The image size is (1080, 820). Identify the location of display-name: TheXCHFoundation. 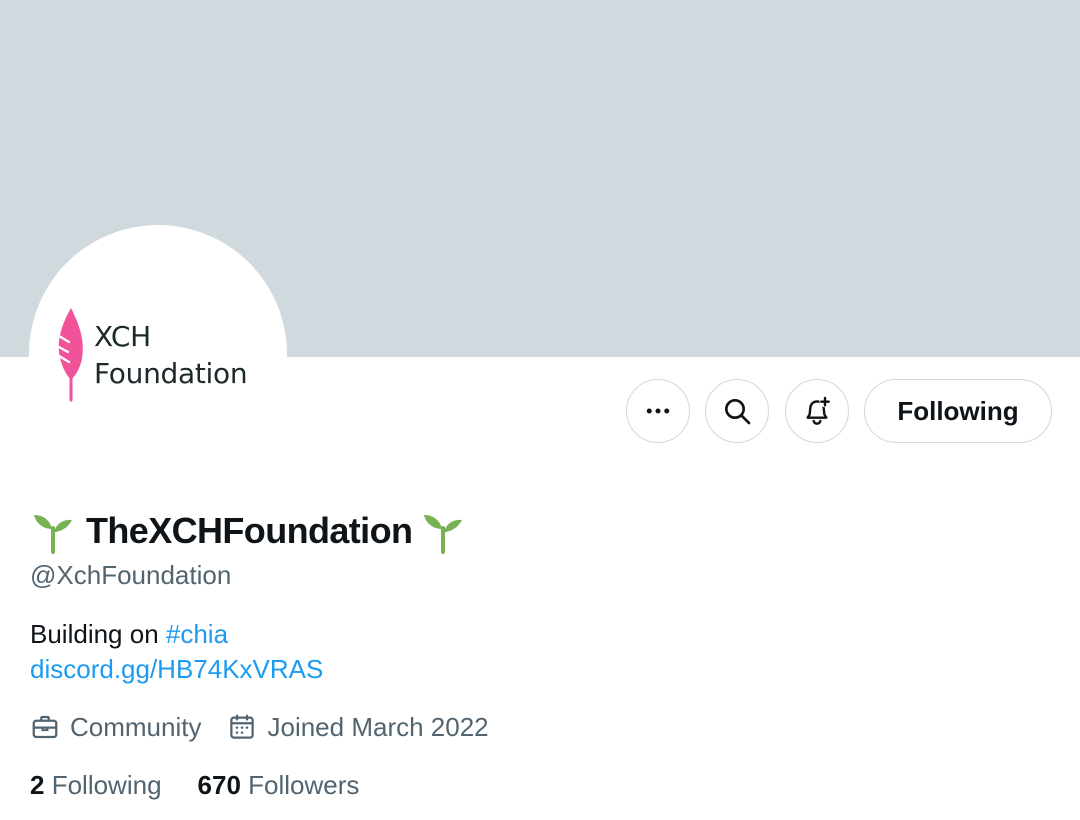
(249, 530).